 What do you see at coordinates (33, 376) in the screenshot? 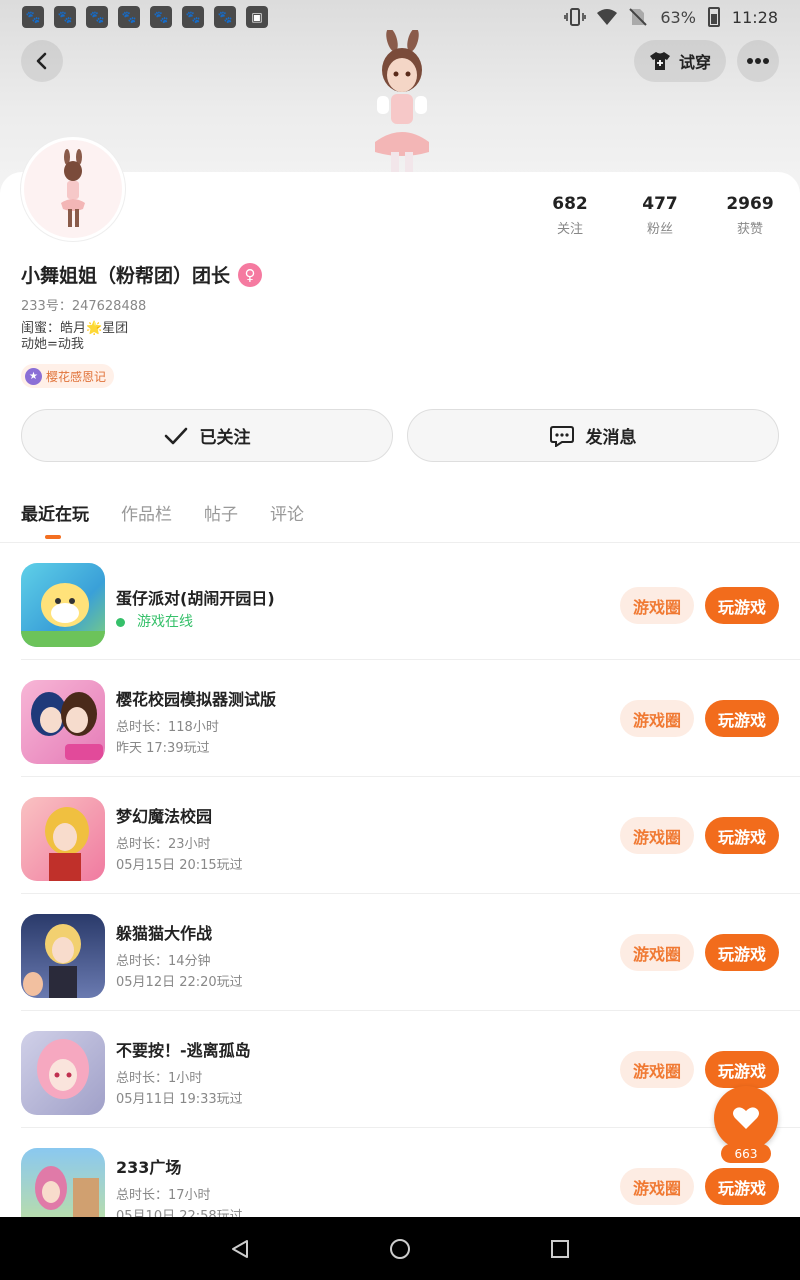
I see `badge-icon: ★` at bounding box center [33, 376].